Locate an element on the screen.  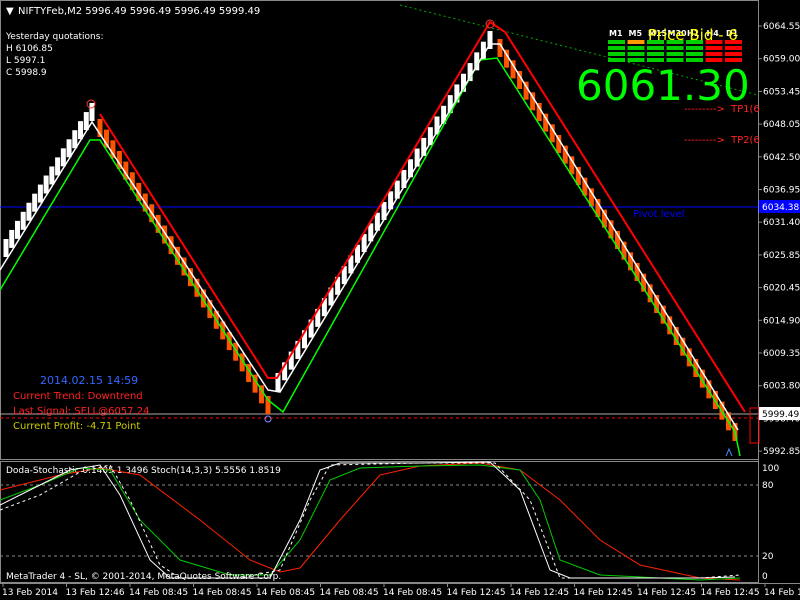
tp2-label: TP2(6 is located at coordinates (745, 140).